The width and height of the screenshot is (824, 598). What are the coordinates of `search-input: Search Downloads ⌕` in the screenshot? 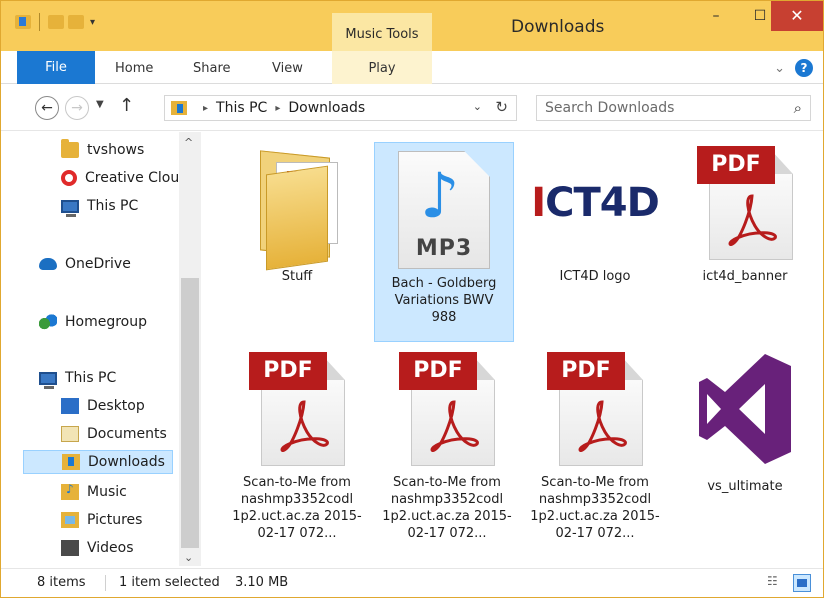 It's located at (673, 108).